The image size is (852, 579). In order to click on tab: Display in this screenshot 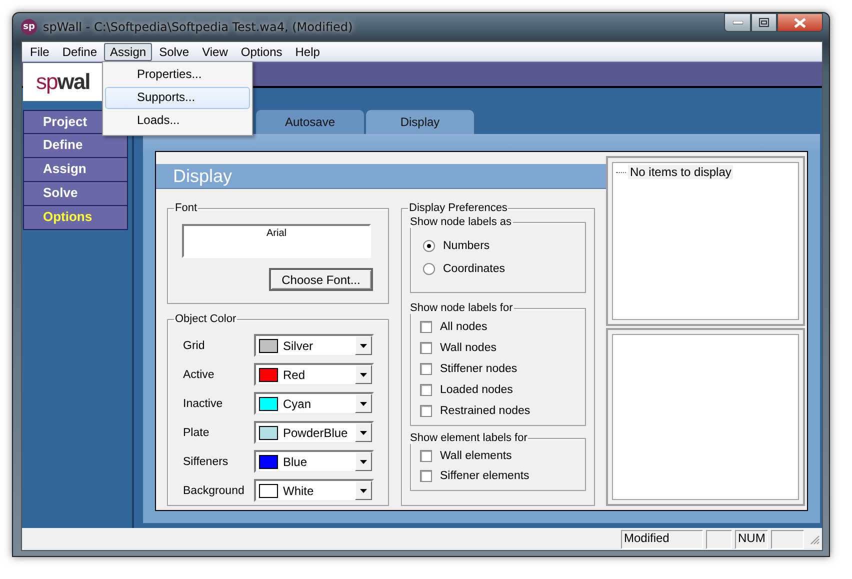, I will do `click(420, 122)`.